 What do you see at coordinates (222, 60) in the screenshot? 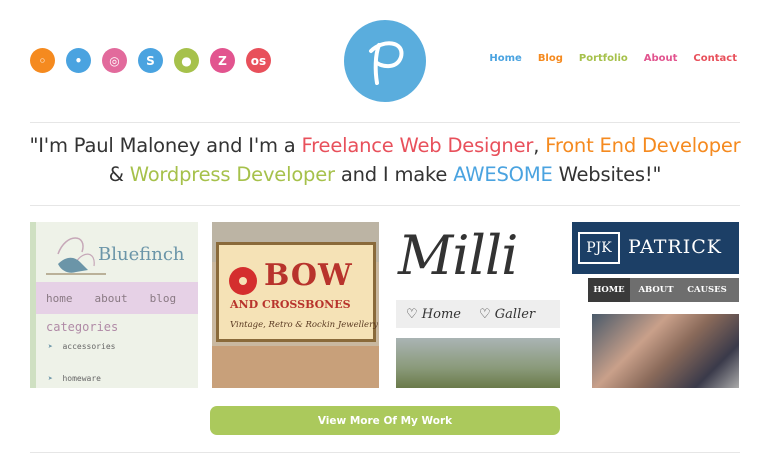
I see `zerply-icon: Z` at bounding box center [222, 60].